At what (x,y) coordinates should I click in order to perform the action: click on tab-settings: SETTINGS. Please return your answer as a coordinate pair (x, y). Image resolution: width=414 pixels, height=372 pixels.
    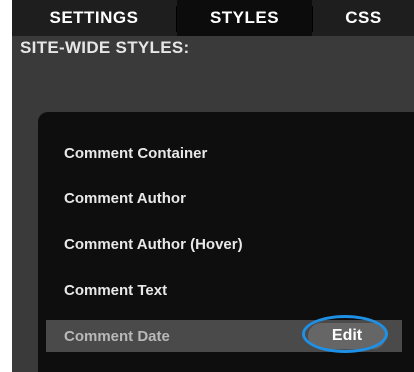
    Looking at the image, I should click on (94, 18).